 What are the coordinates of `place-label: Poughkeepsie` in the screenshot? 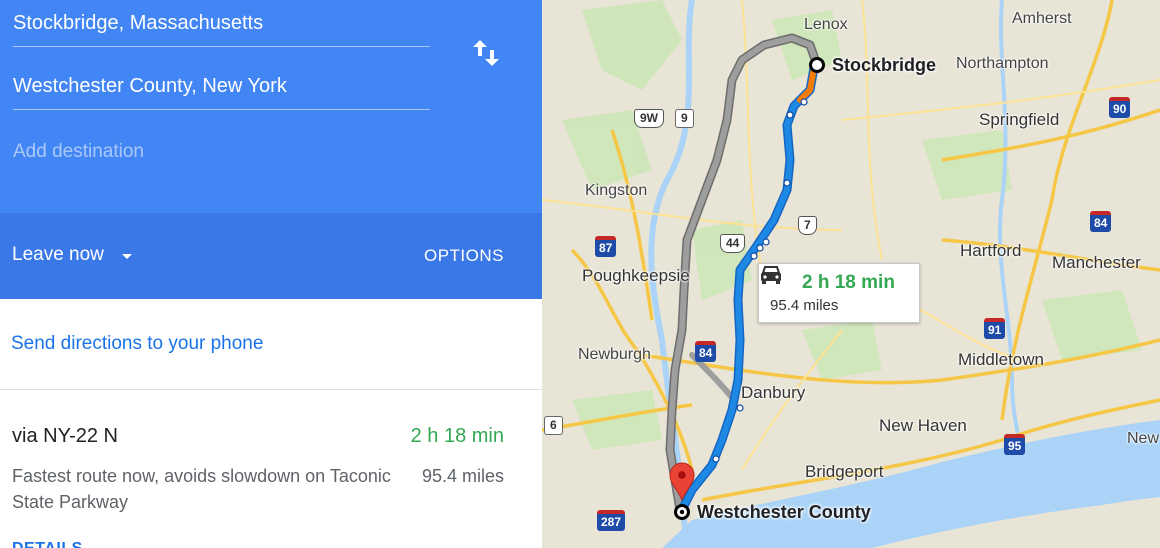 It's located at (636, 275).